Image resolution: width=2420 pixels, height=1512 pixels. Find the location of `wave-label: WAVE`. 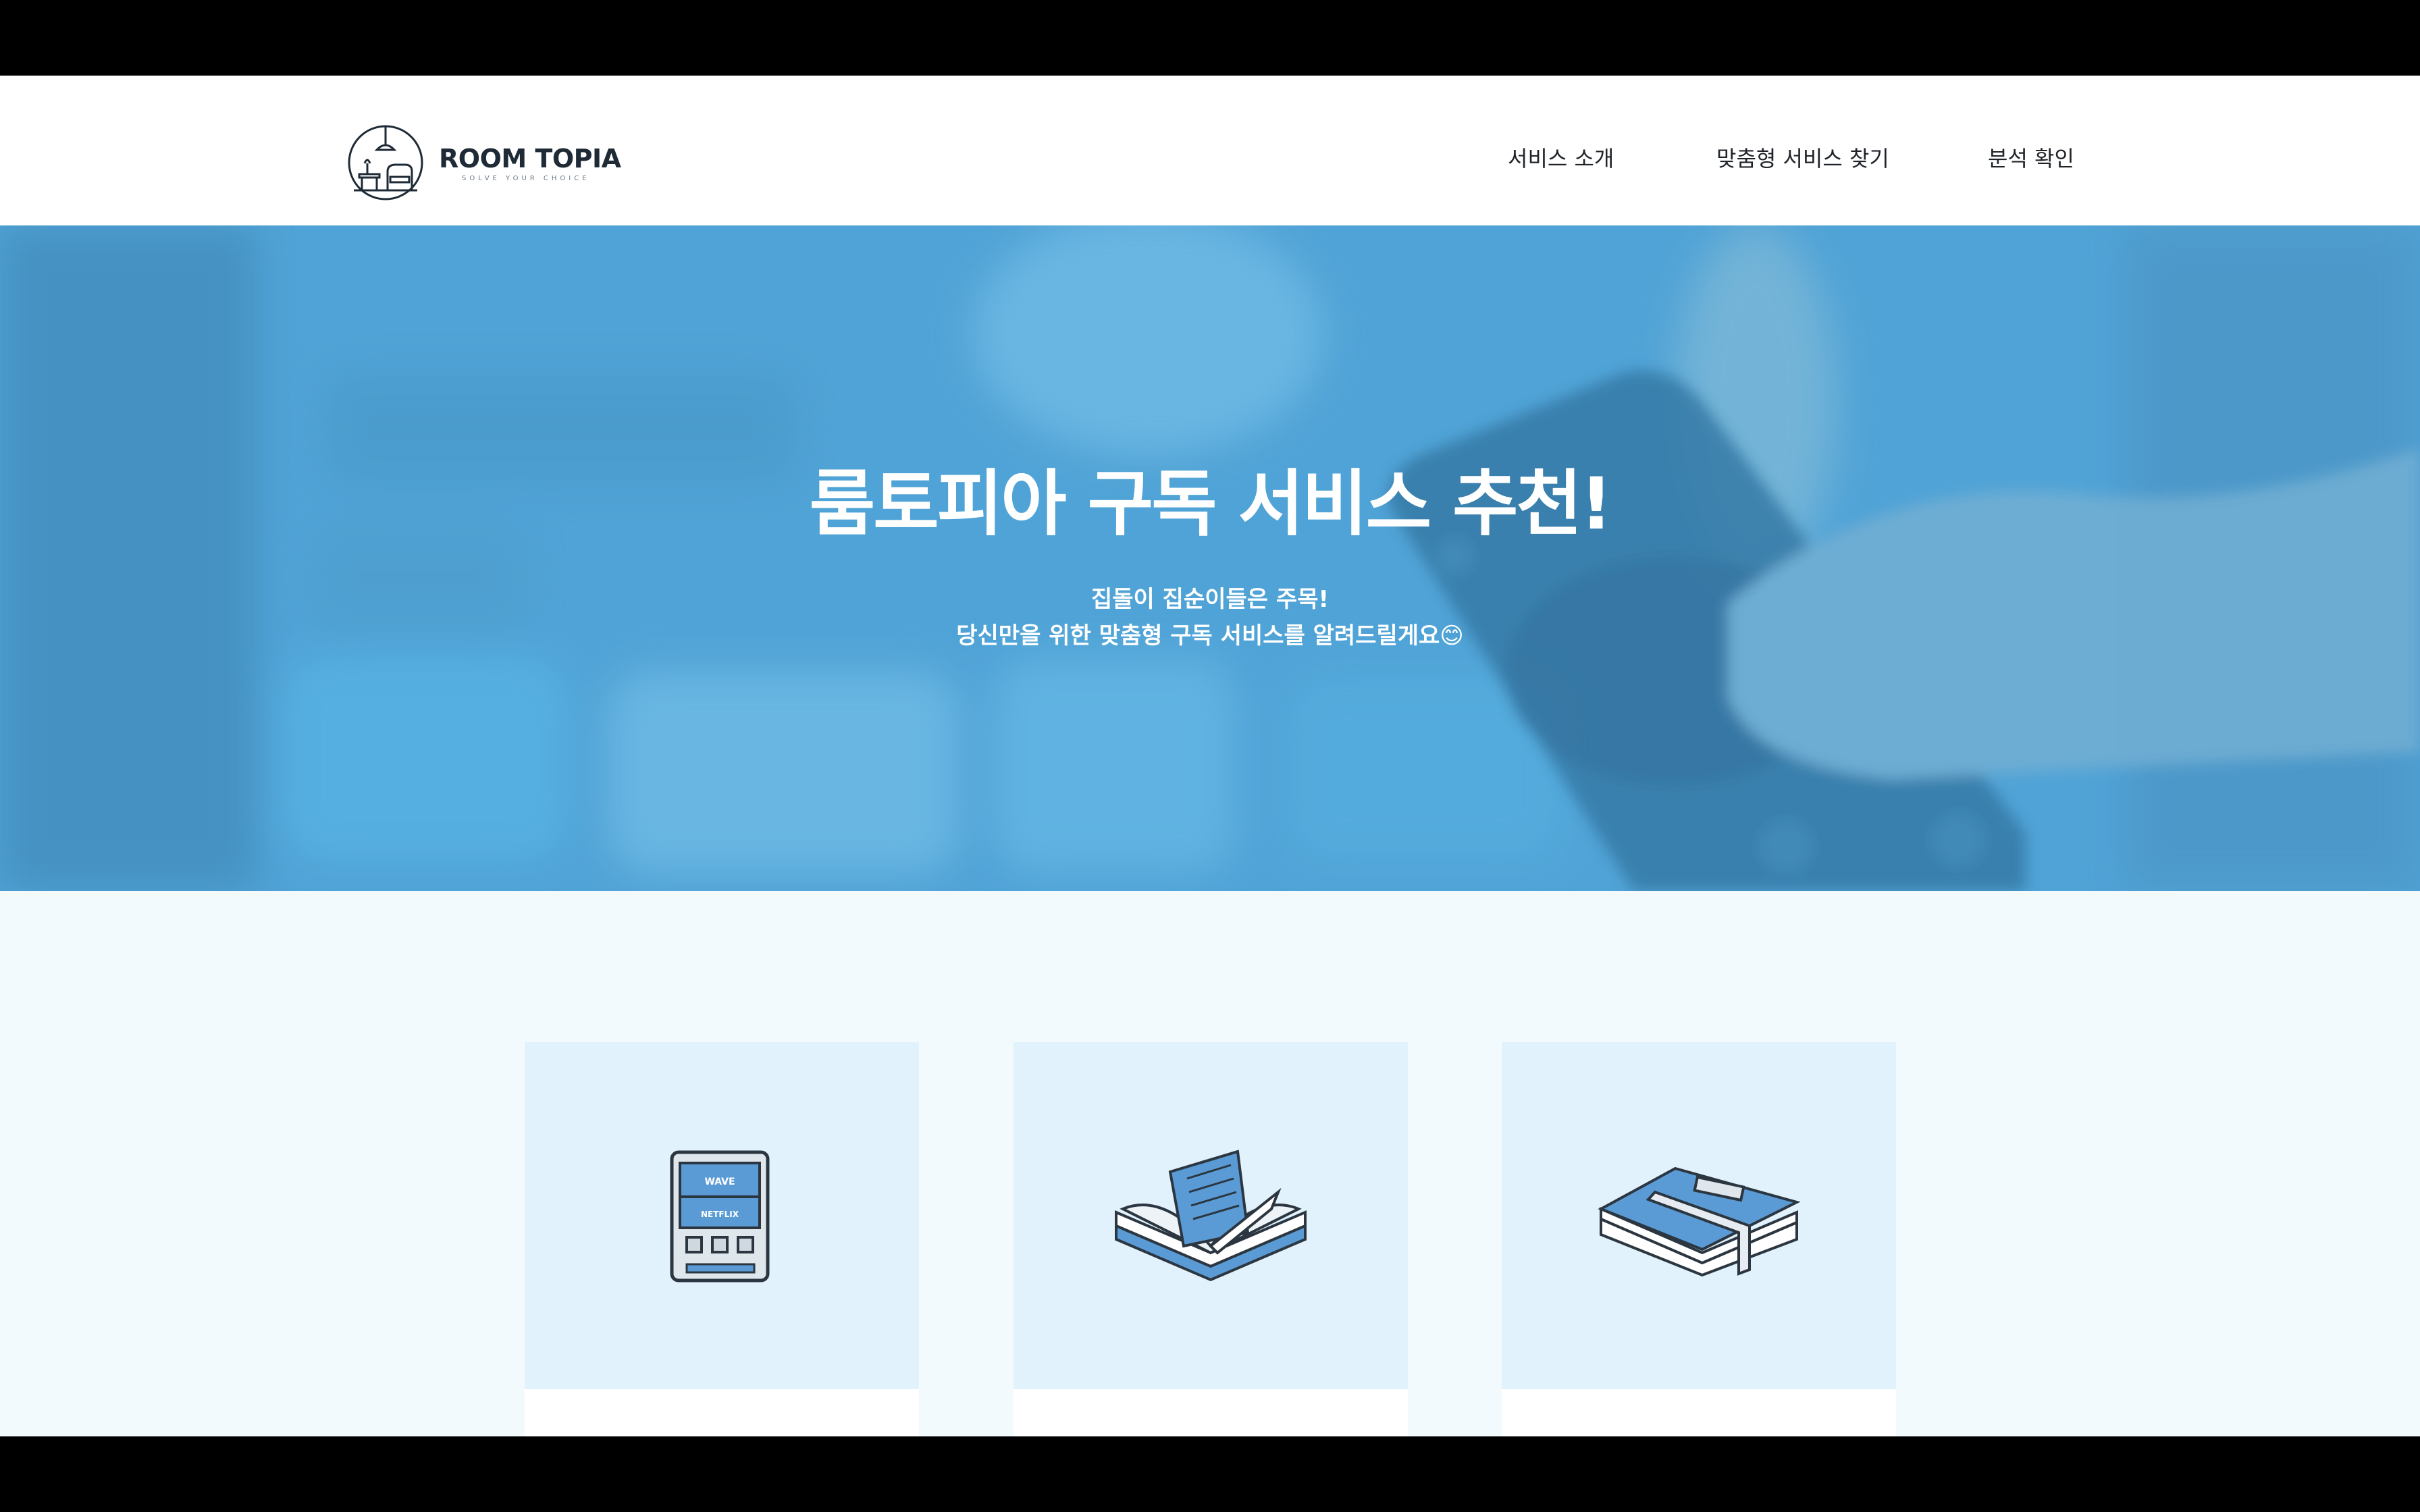

wave-label: WAVE is located at coordinates (719, 1182).